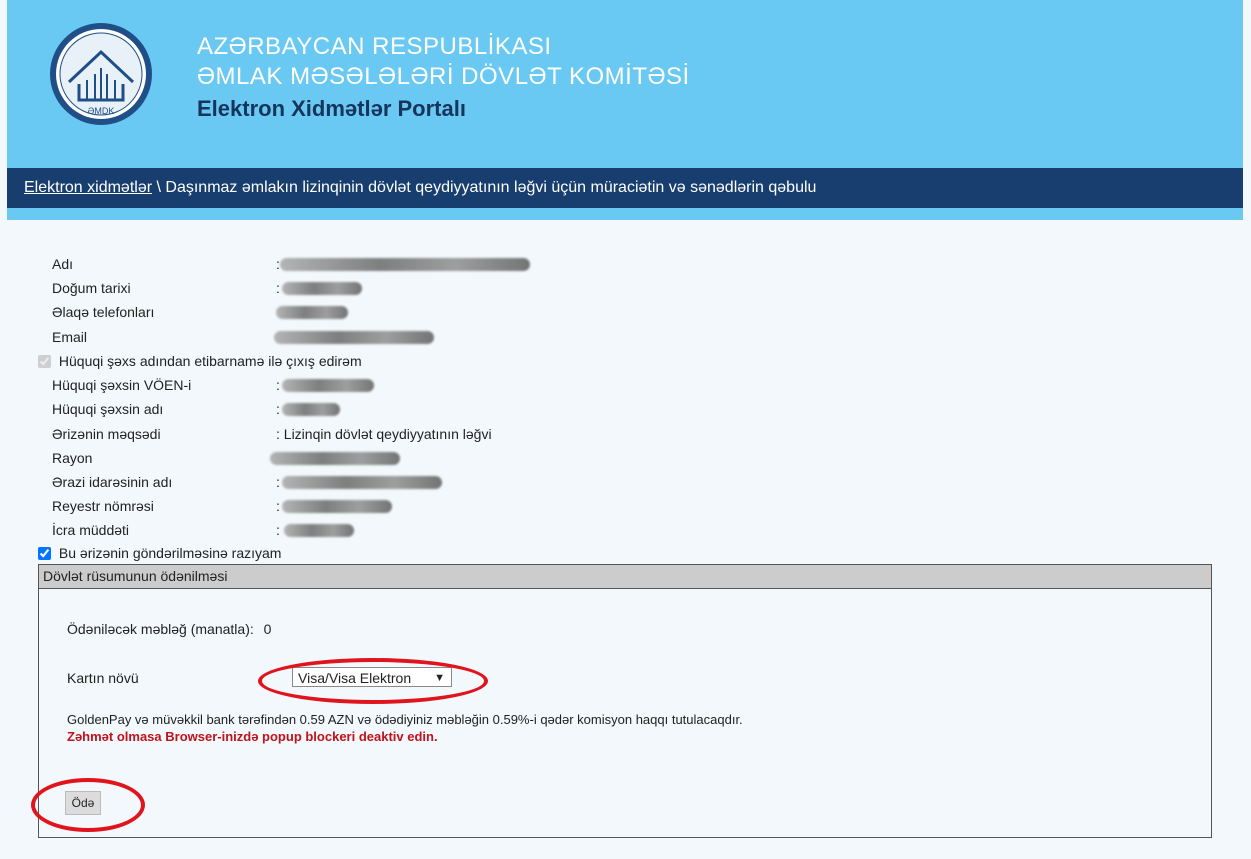 Image resolution: width=1251 pixels, height=859 pixels. What do you see at coordinates (122, 385) in the screenshot?
I see `field-label-voen: Hüquqi şəxsin VÖEN-i` at bounding box center [122, 385].